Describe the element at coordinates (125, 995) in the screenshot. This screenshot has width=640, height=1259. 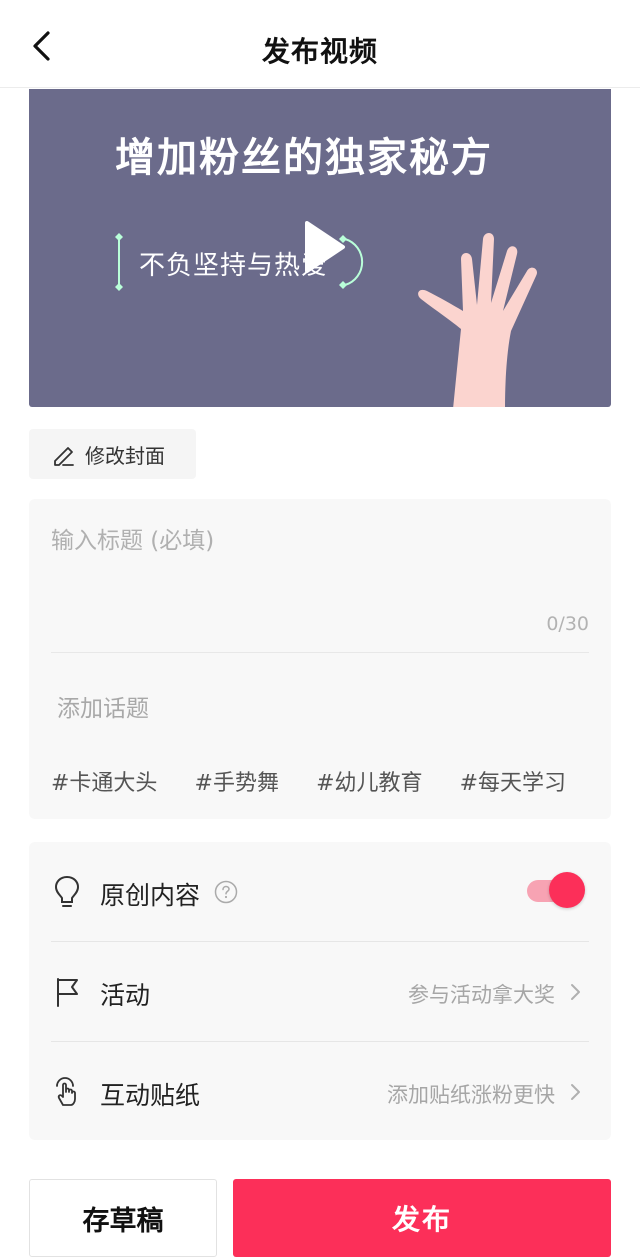
I see `activity-label: 活动` at that location.